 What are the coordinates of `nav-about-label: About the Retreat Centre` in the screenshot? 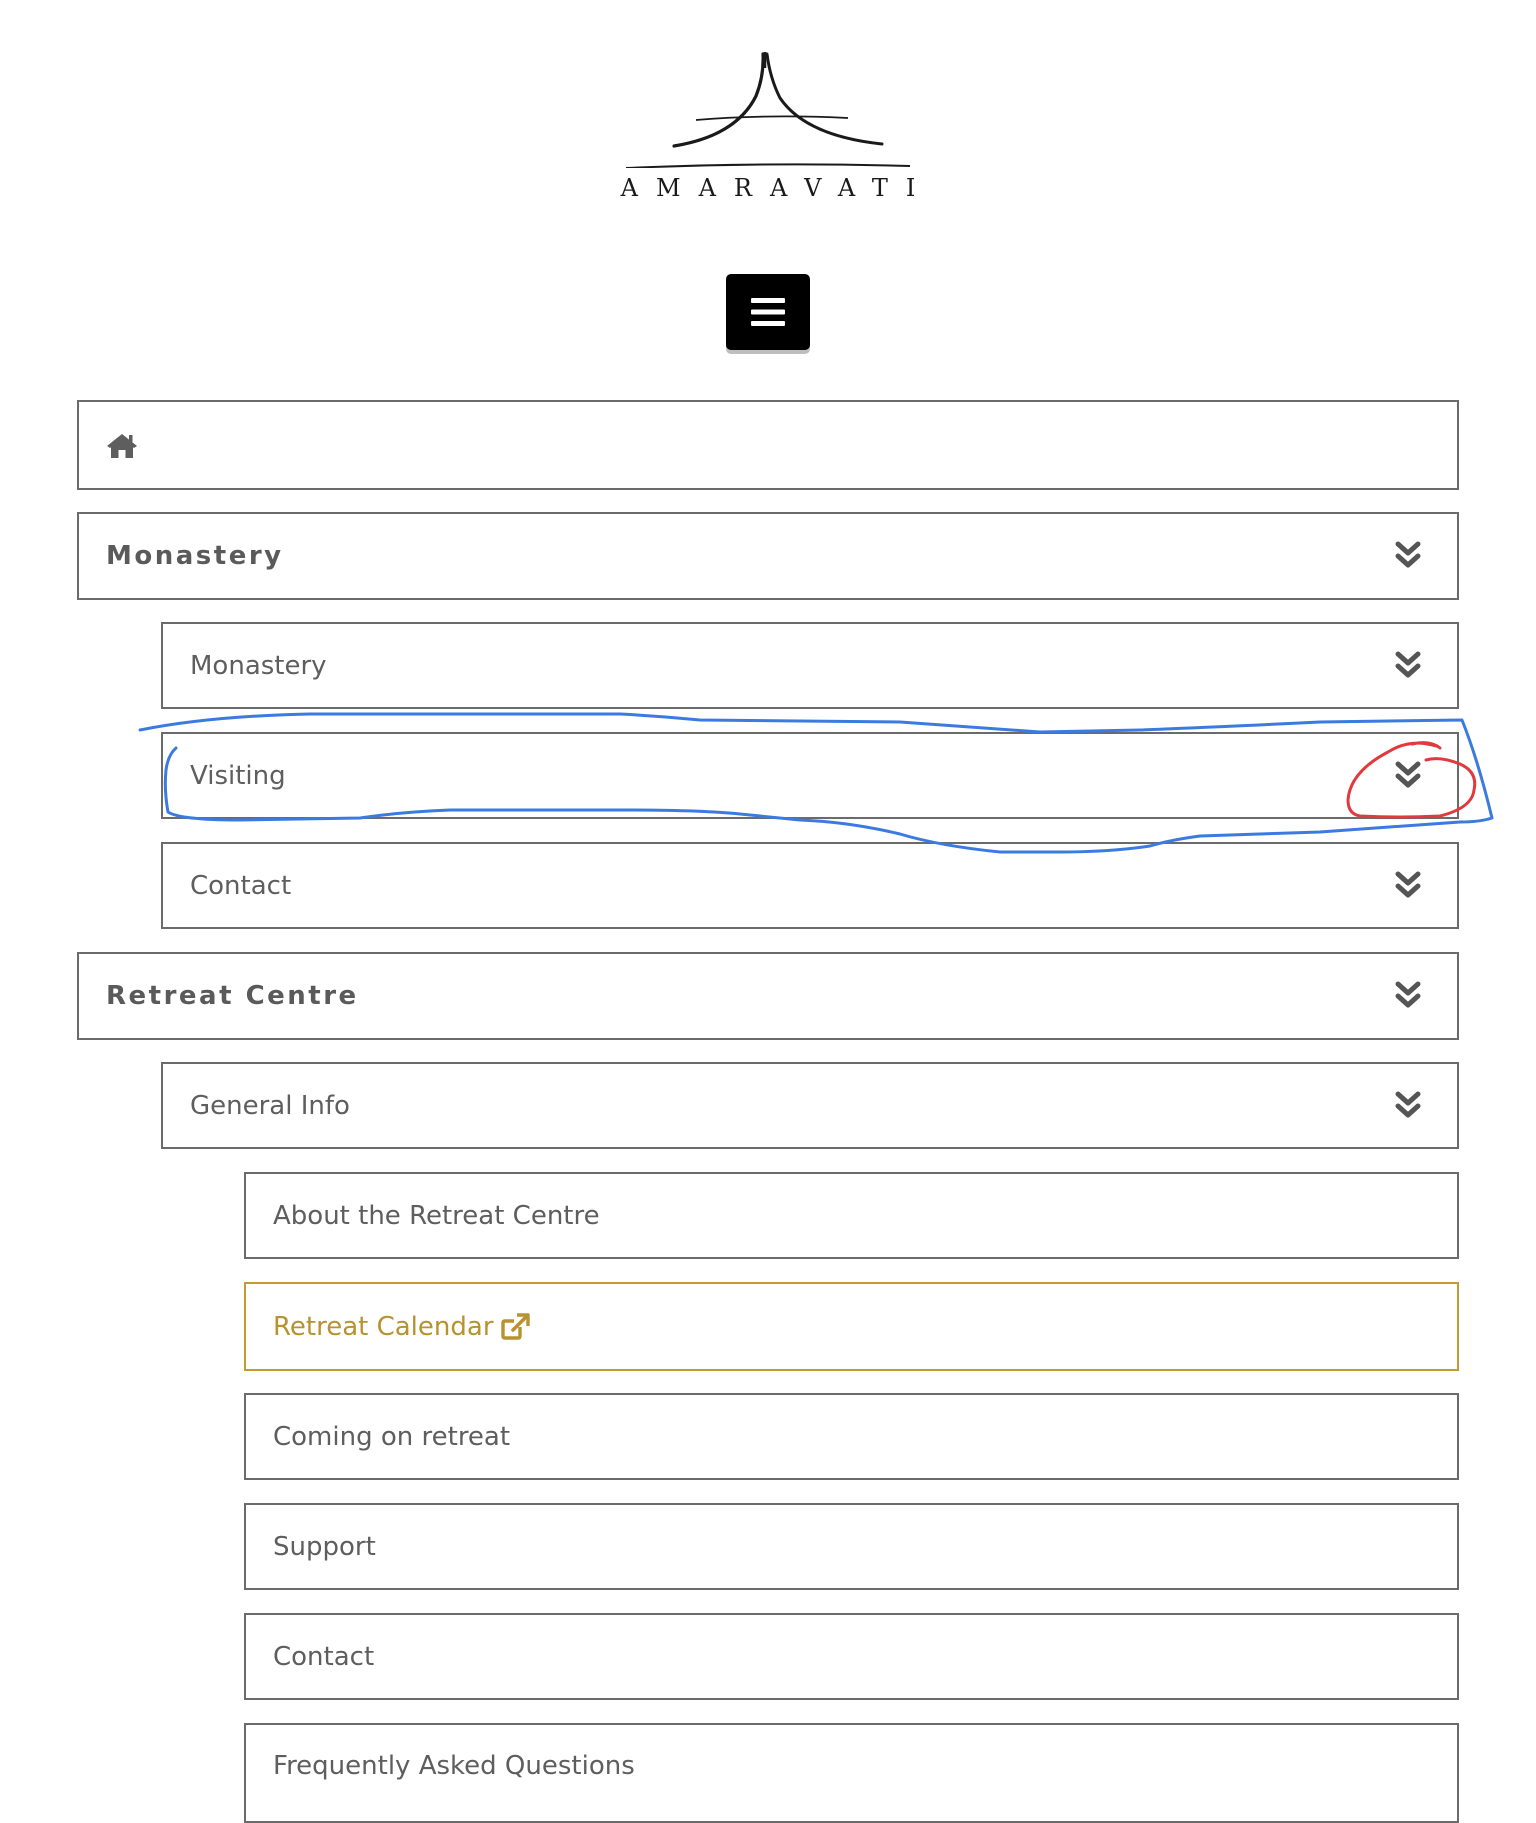 It's located at (436, 1215).